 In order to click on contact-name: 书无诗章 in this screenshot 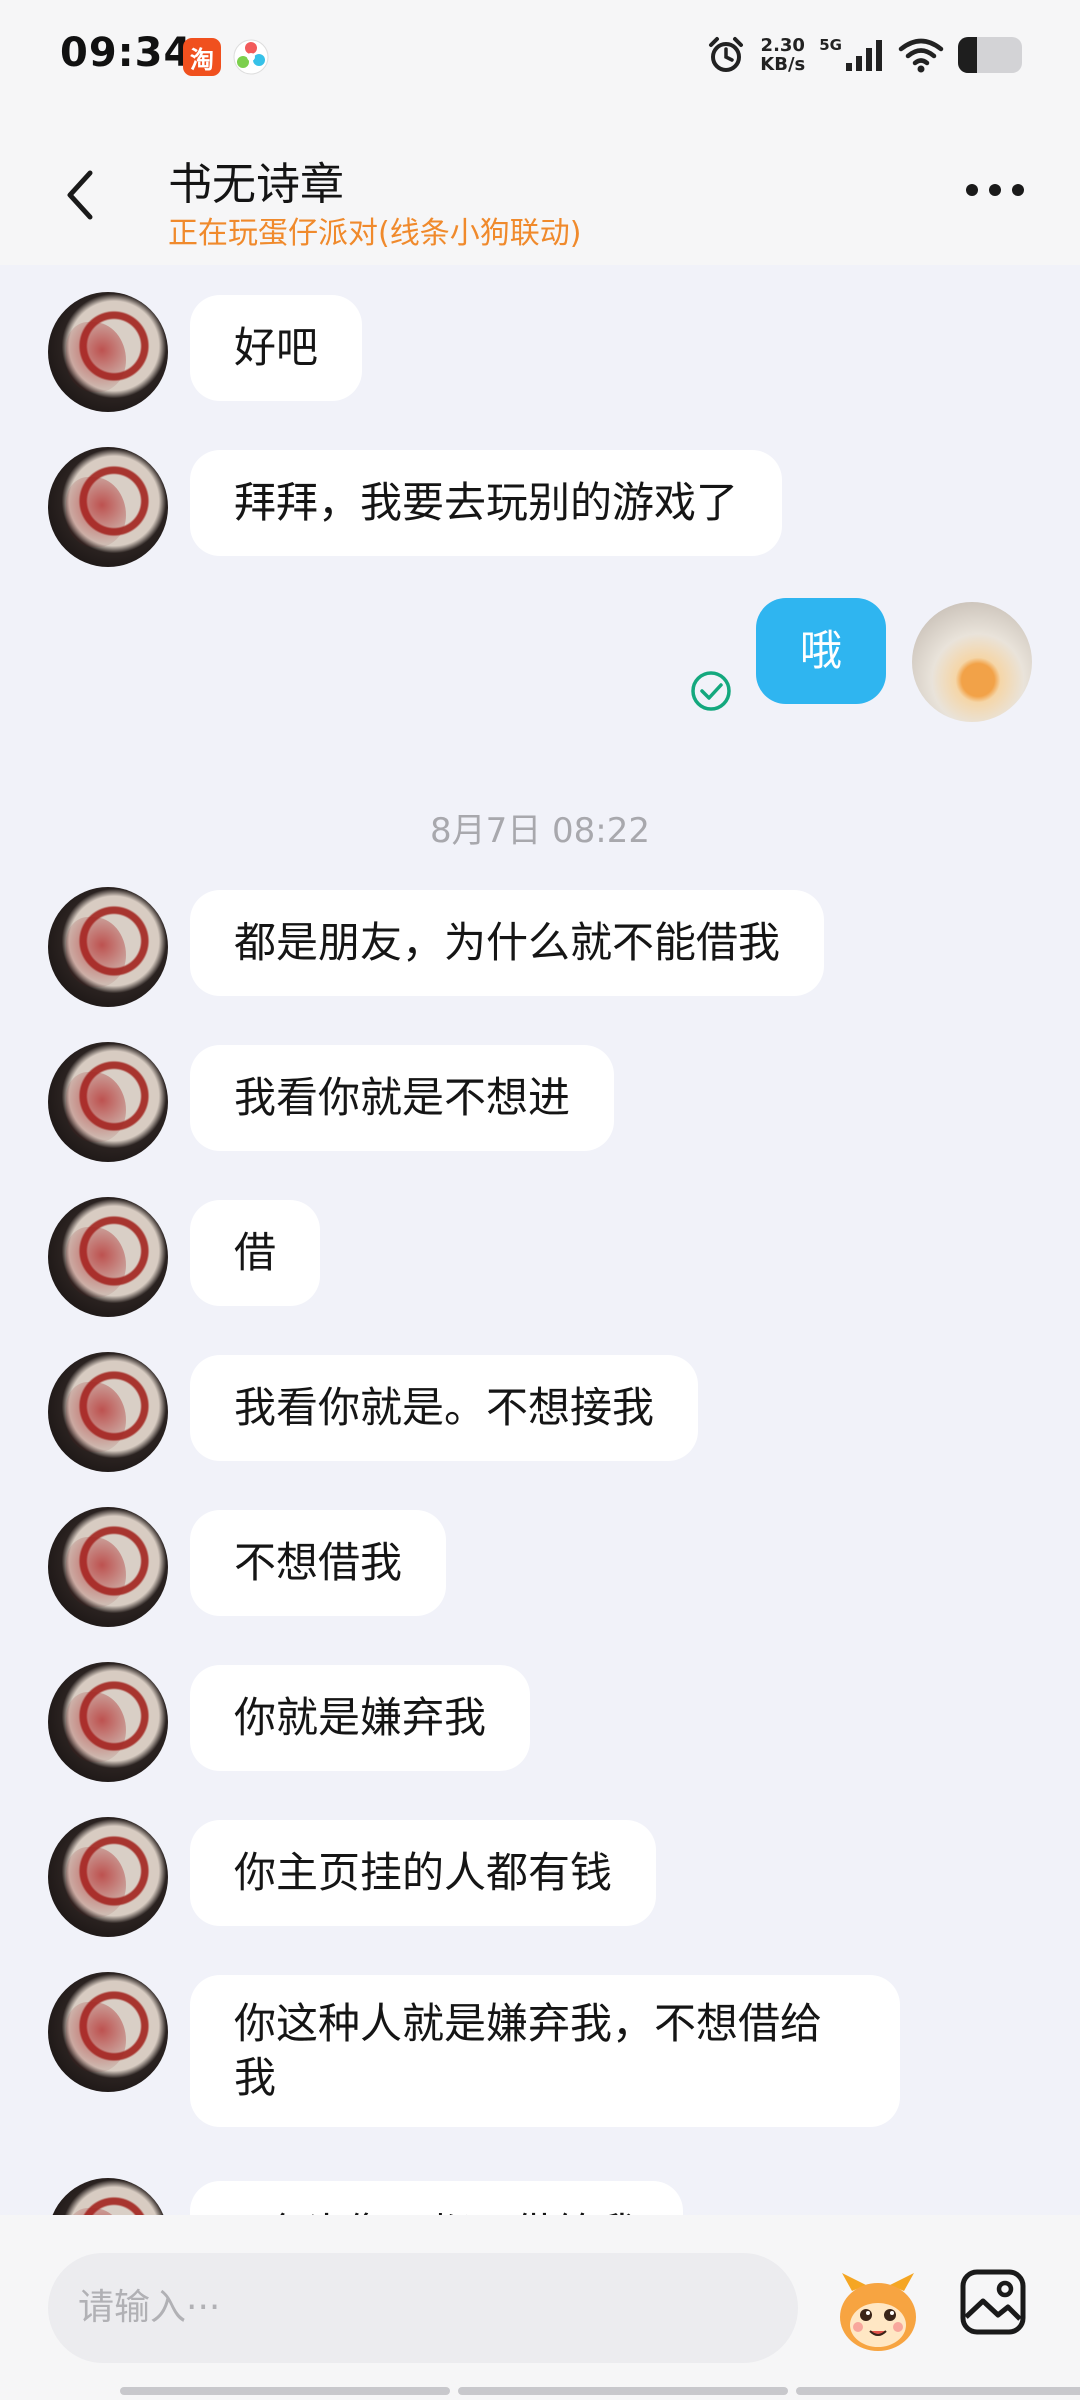, I will do `click(256, 180)`.